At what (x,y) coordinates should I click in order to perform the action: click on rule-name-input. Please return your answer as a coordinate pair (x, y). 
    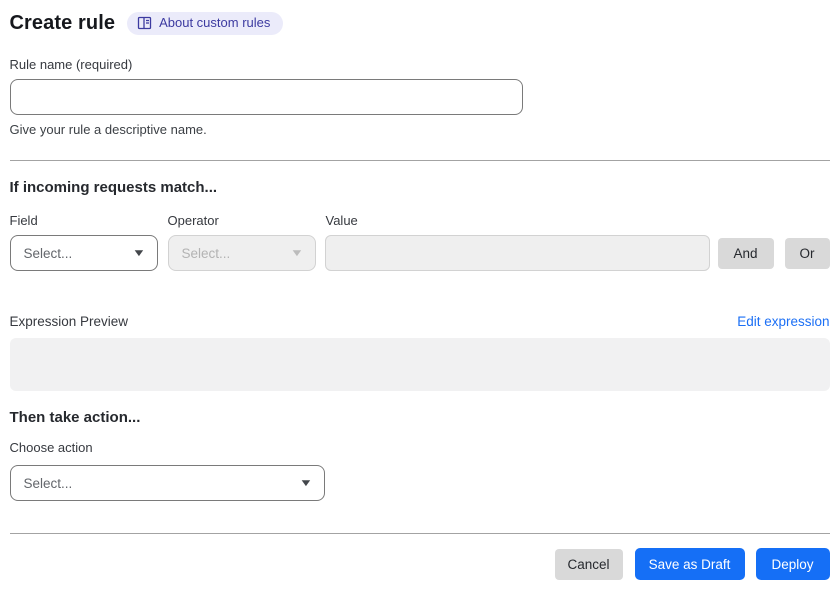
    Looking at the image, I should click on (266, 97).